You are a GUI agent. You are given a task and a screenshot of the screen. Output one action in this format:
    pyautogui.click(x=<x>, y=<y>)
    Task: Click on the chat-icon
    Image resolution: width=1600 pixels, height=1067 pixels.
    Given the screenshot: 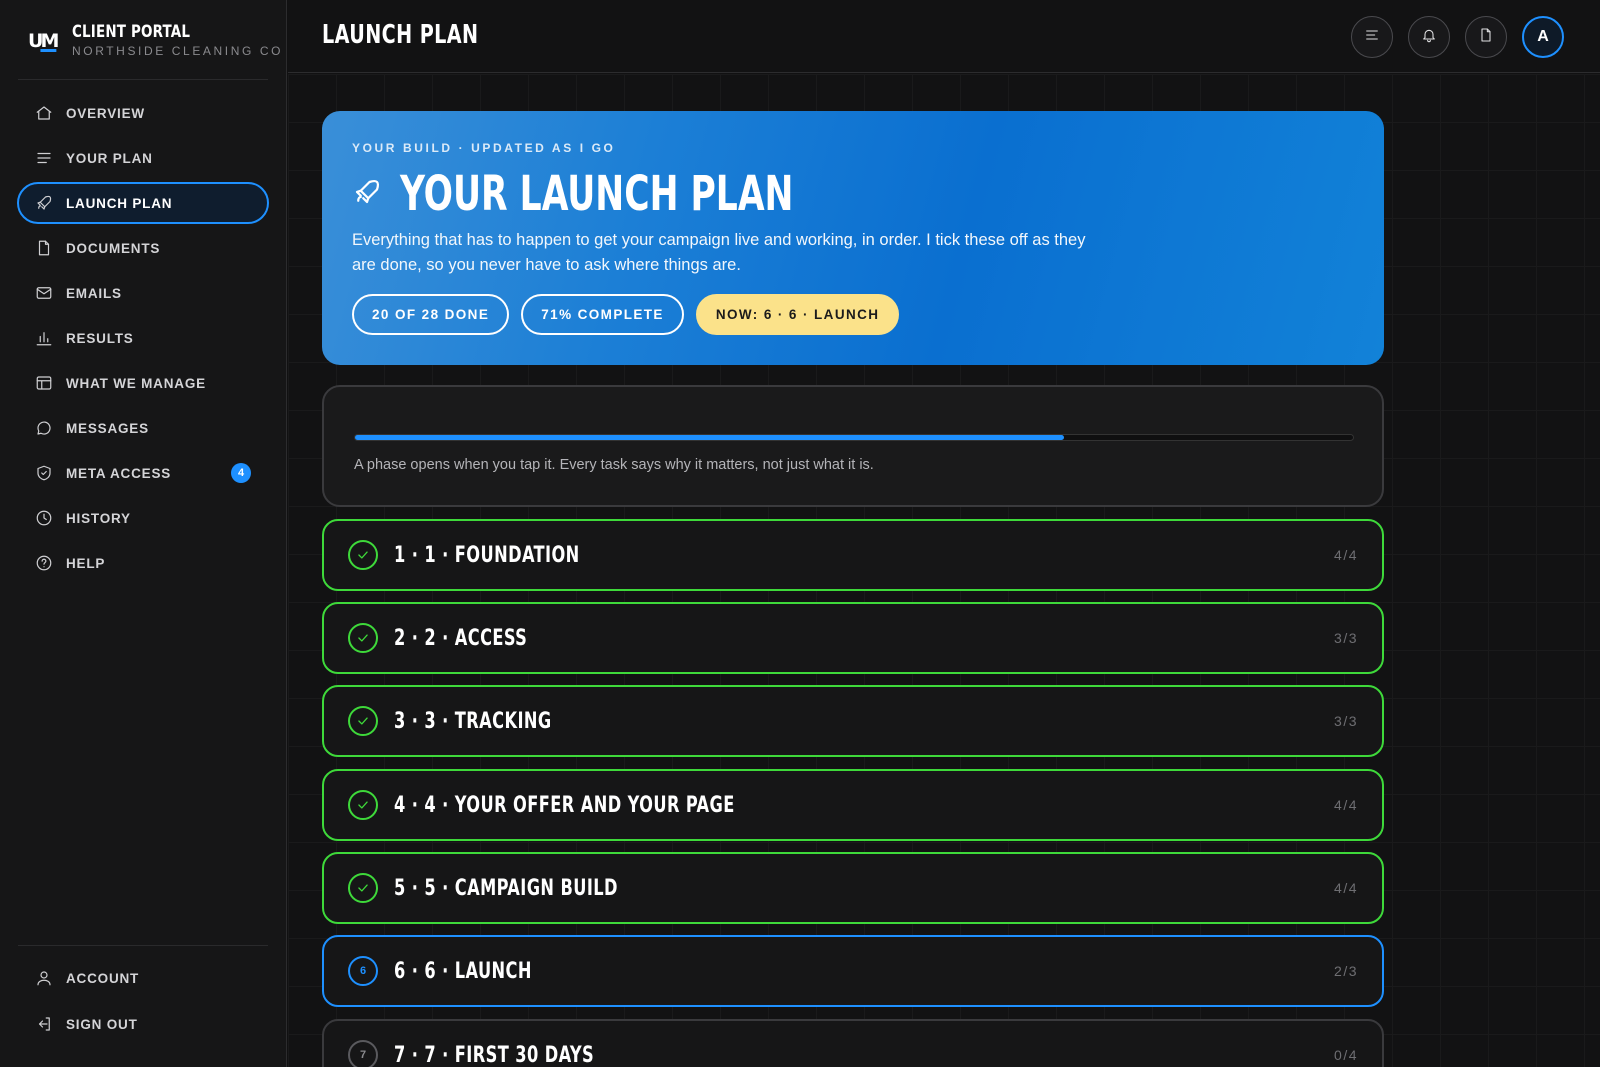 What is the action you would take?
    pyautogui.click(x=44, y=428)
    